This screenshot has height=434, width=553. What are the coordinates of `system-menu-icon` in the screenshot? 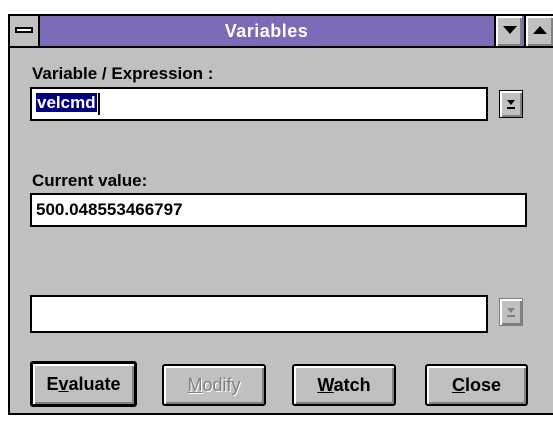 It's located at (24, 30).